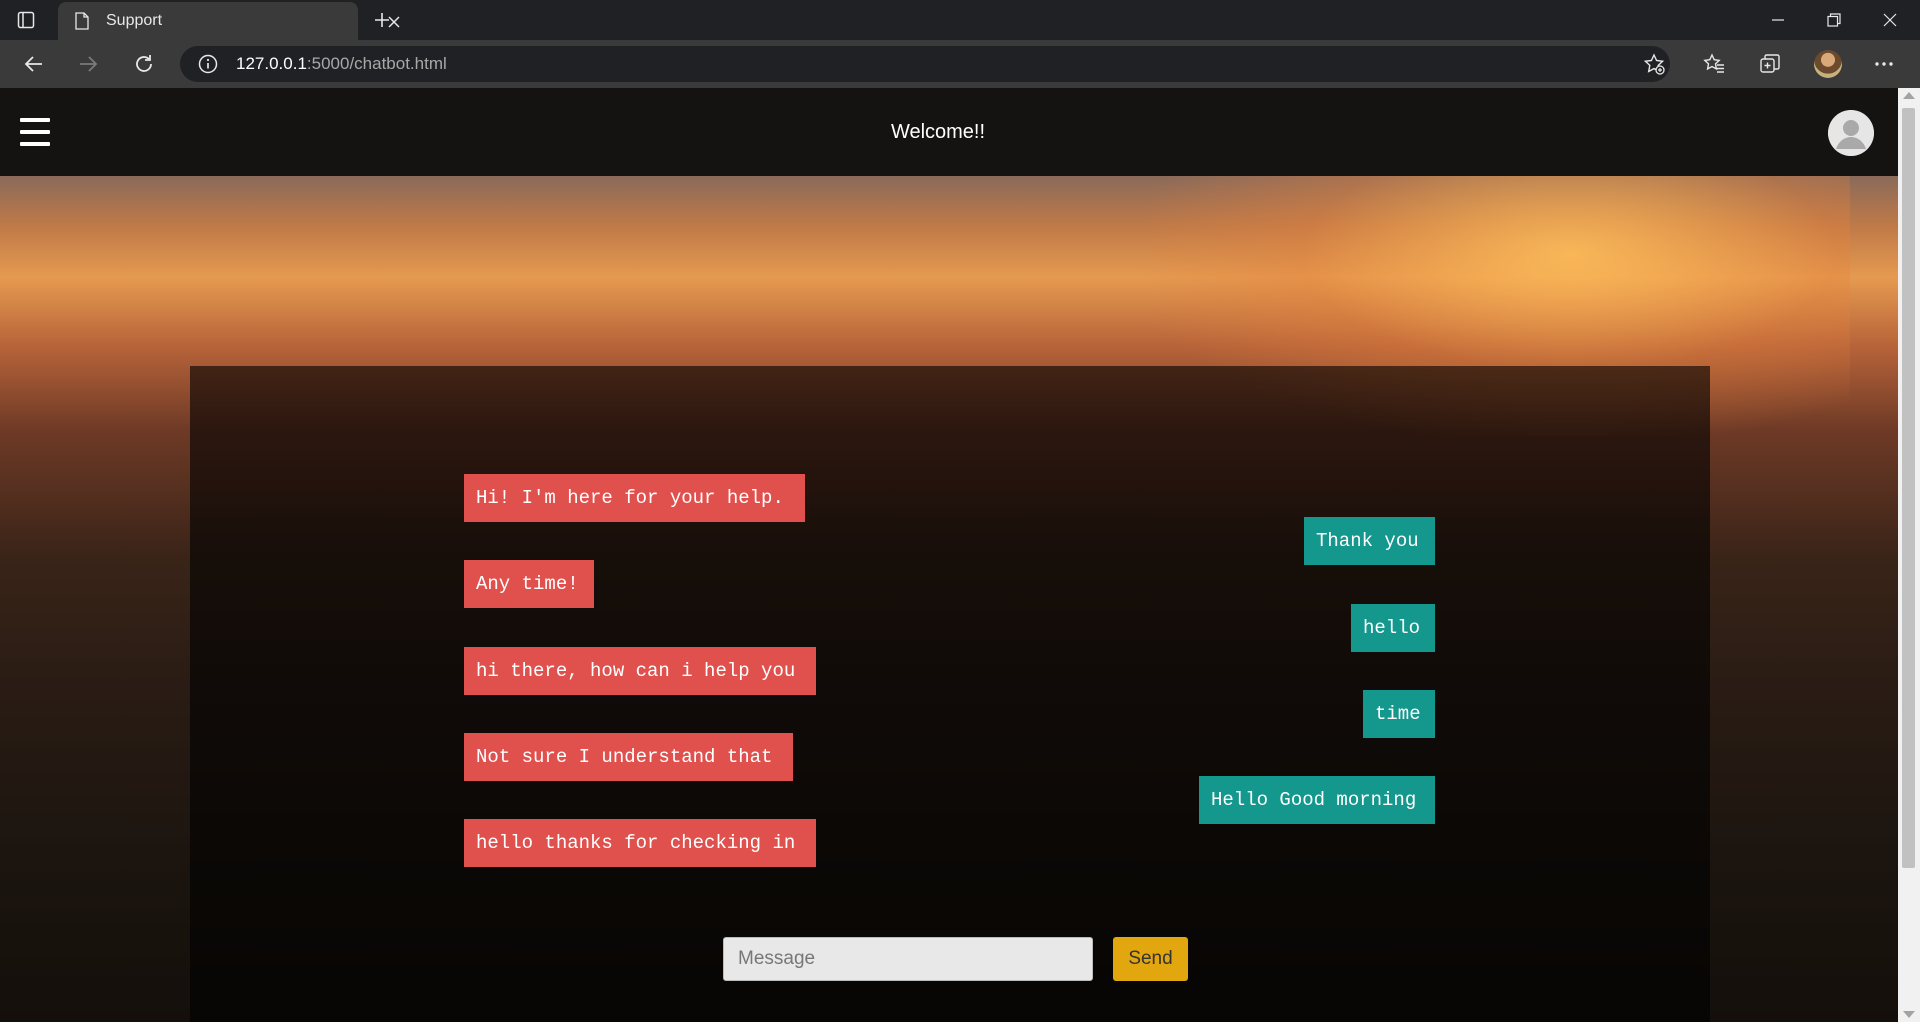 The width and height of the screenshot is (1920, 1022). What do you see at coordinates (34, 64) in the screenshot?
I see `back-arrow-icon` at bounding box center [34, 64].